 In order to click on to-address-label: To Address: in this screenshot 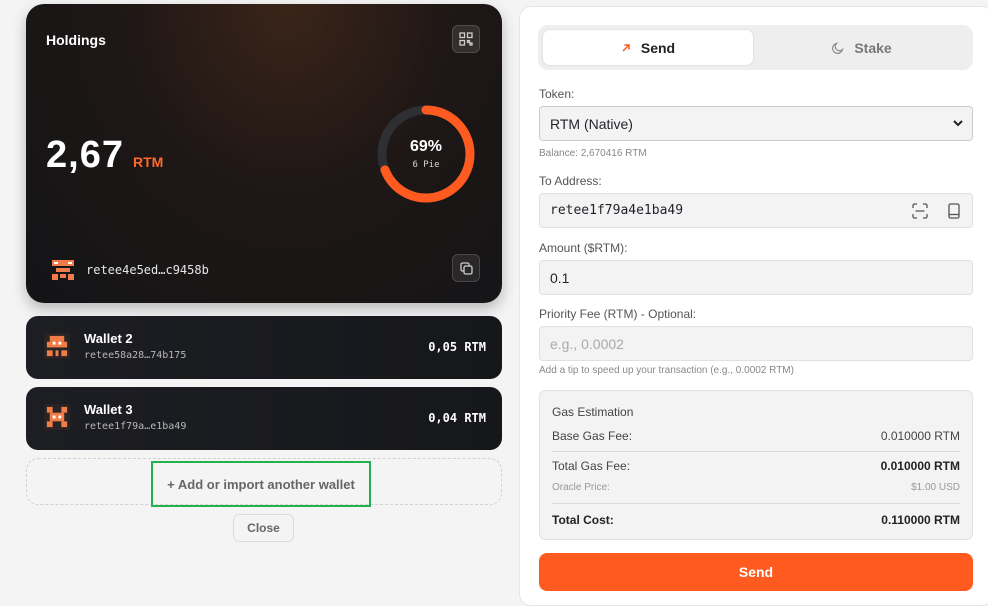, I will do `click(570, 181)`.